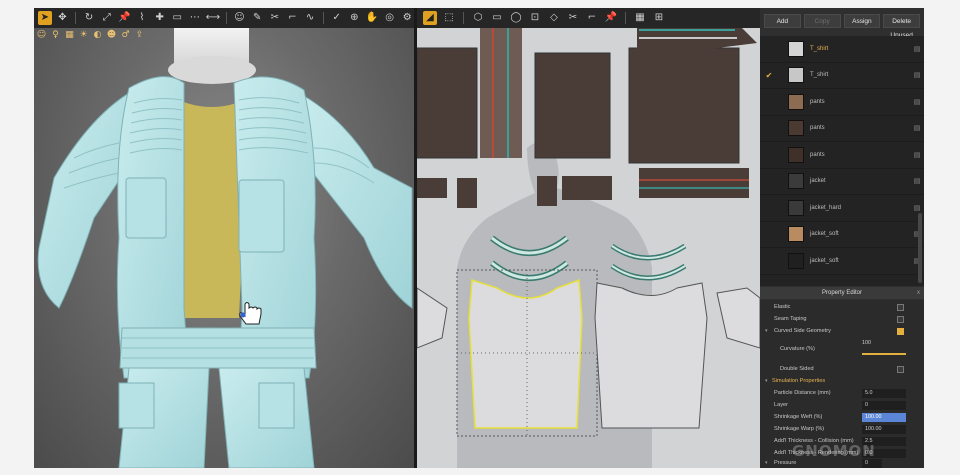  What do you see at coordinates (261, 216) in the screenshot?
I see `jacket-chest-pocket` at bounding box center [261, 216].